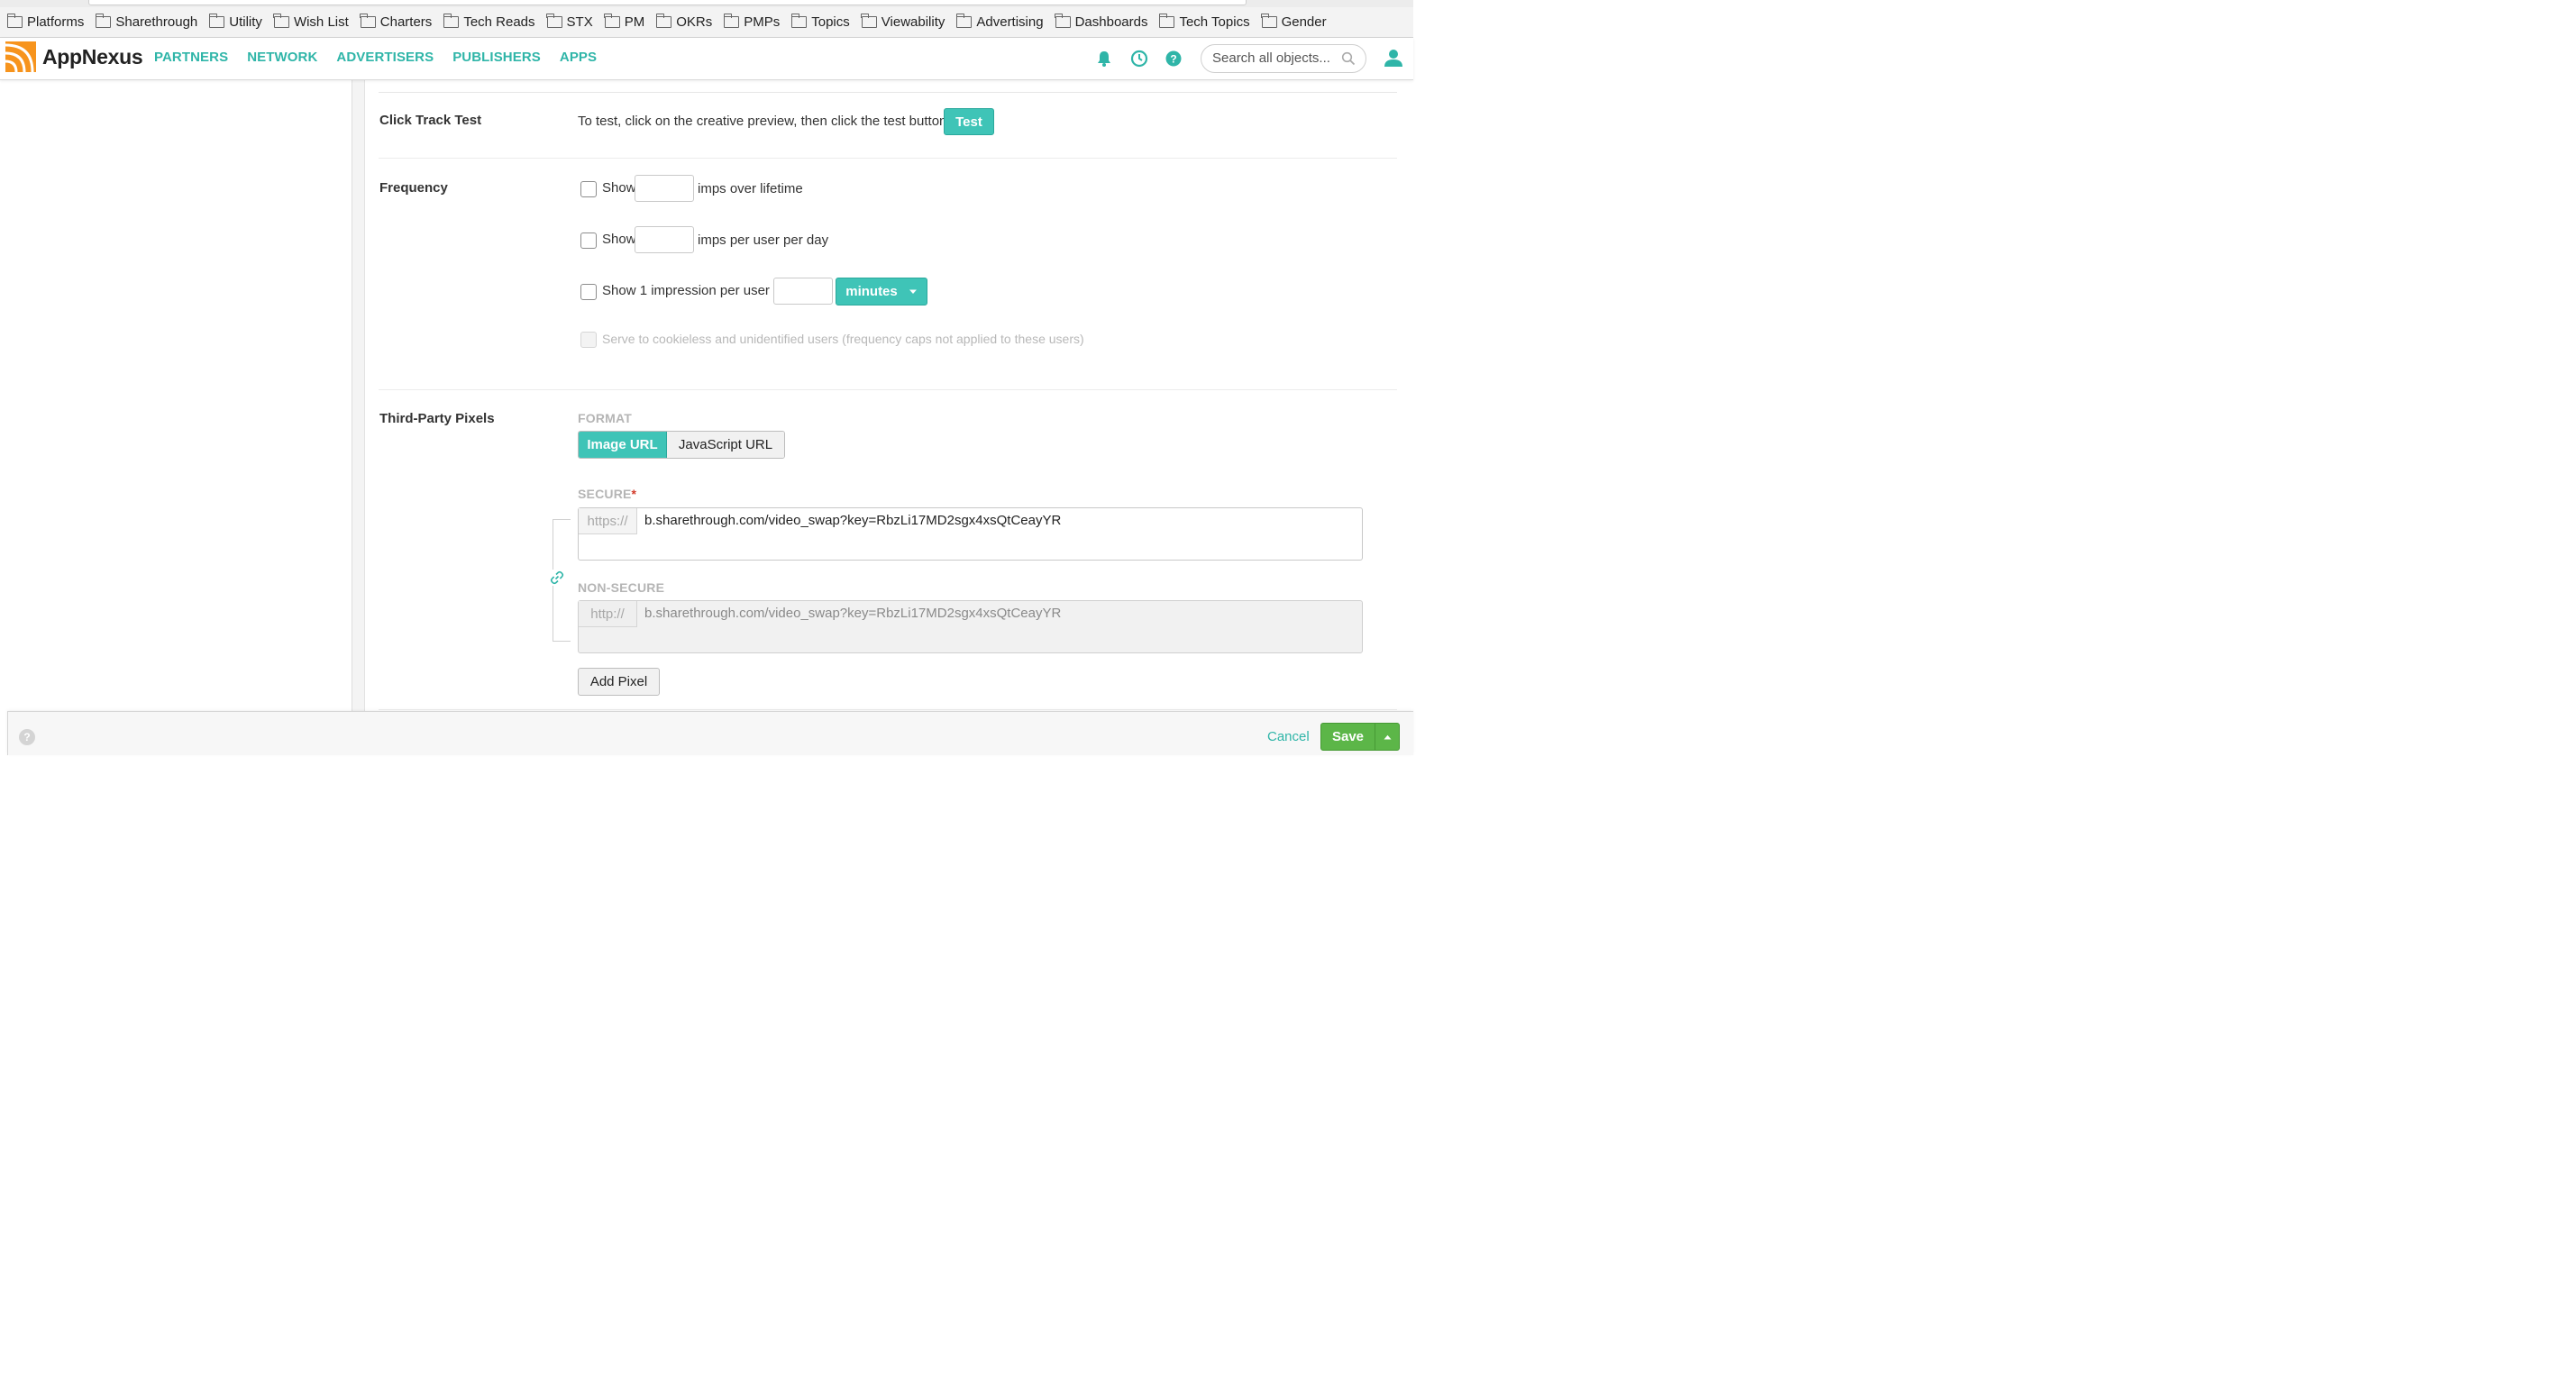 The height and width of the screenshot is (1377, 2576). What do you see at coordinates (608, 521) in the screenshot?
I see `secure-url-prefix: https://` at bounding box center [608, 521].